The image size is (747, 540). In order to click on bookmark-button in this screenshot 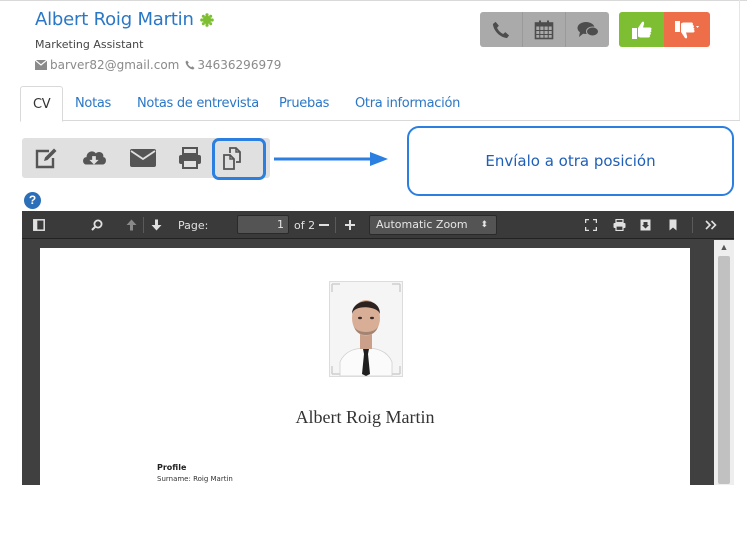, I will do `click(673, 225)`.